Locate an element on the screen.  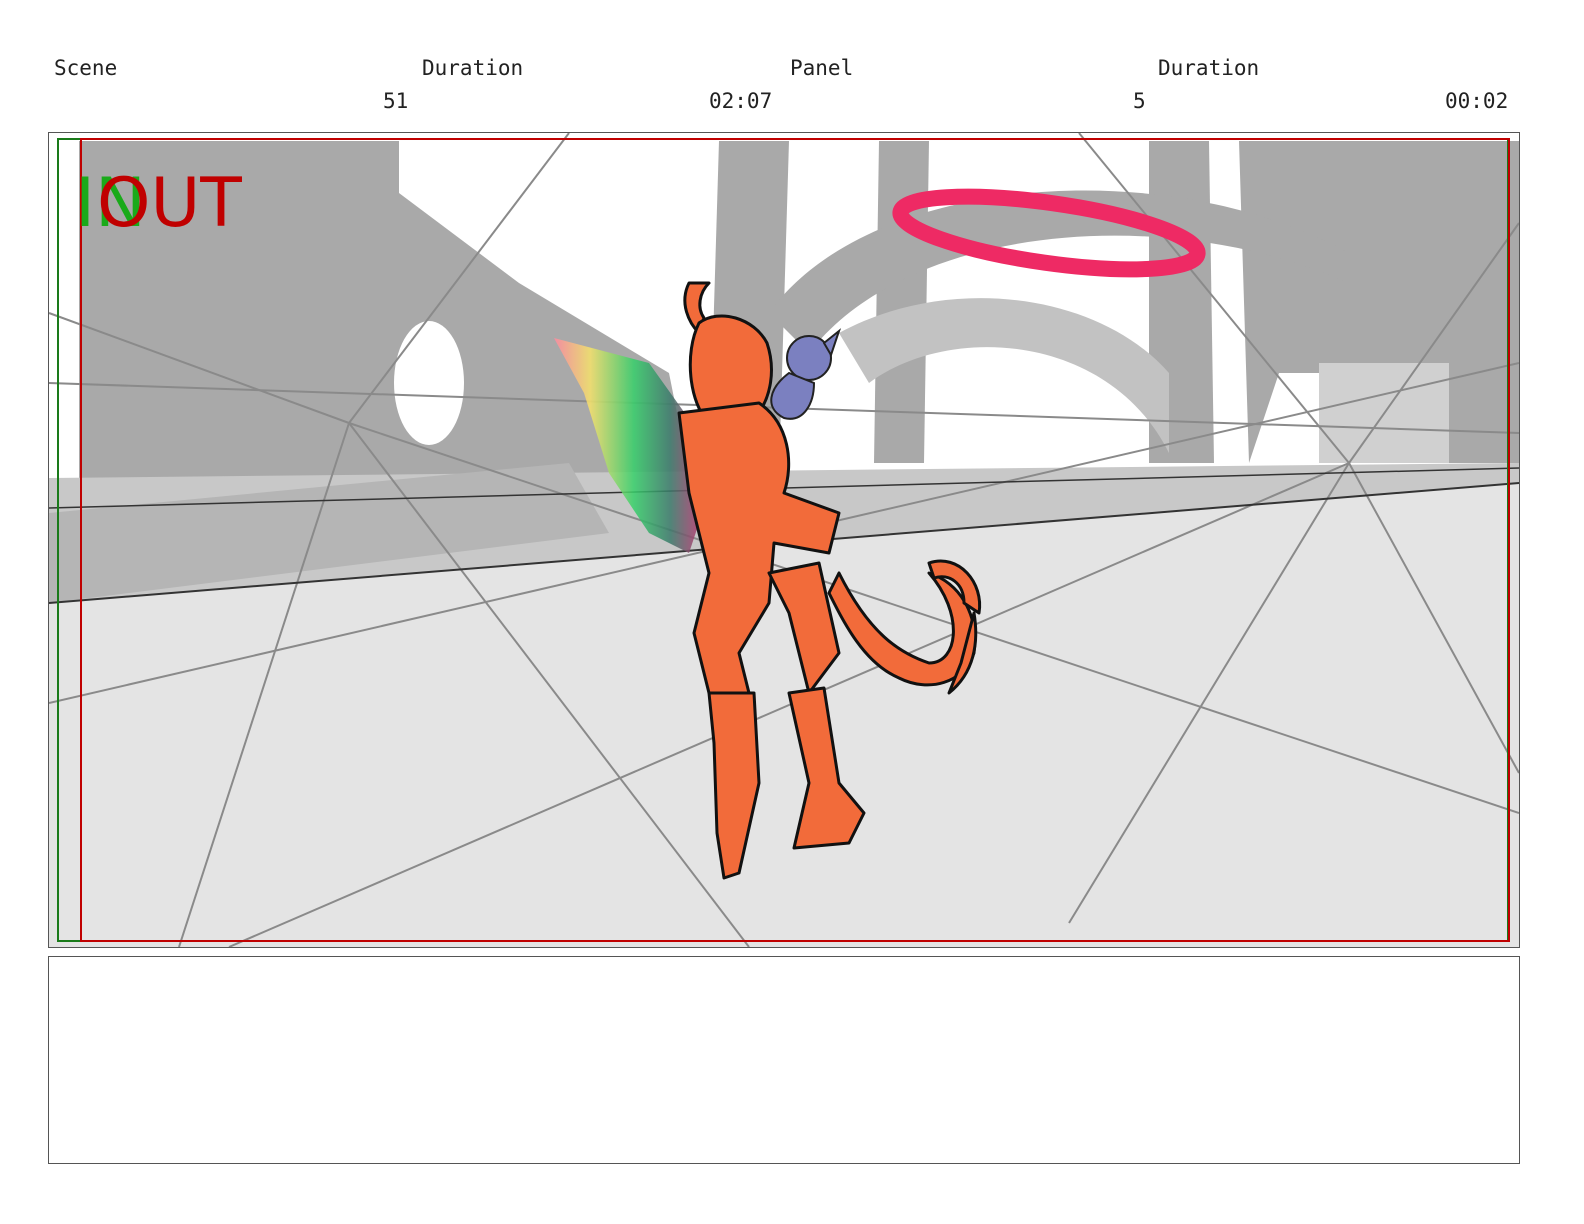
scene-duration-label: Duration is located at coordinates (473, 68).